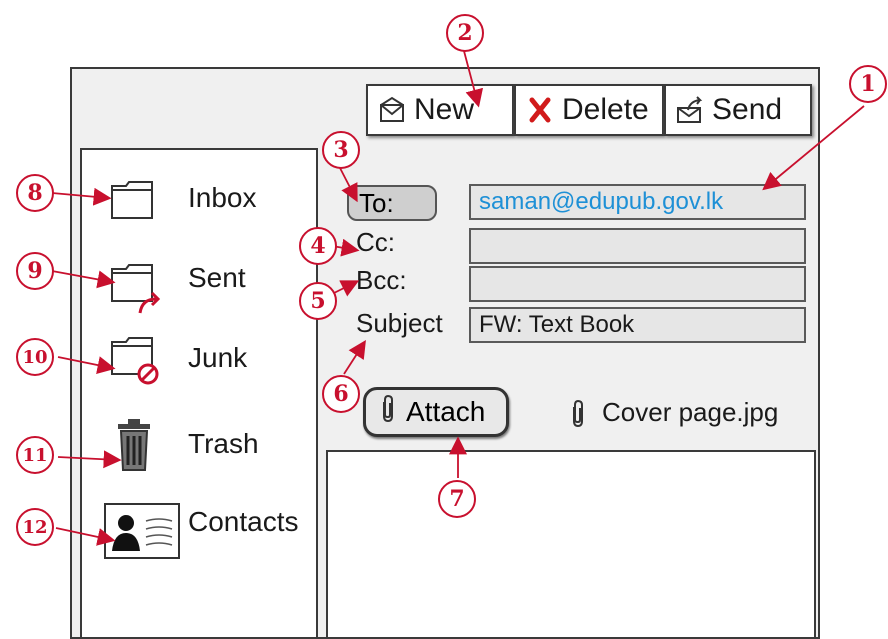 This screenshot has height=639, width=888. Describe the element at coordinates (341, 394) in the screenshot. I see `callout-6: 6` at that location.